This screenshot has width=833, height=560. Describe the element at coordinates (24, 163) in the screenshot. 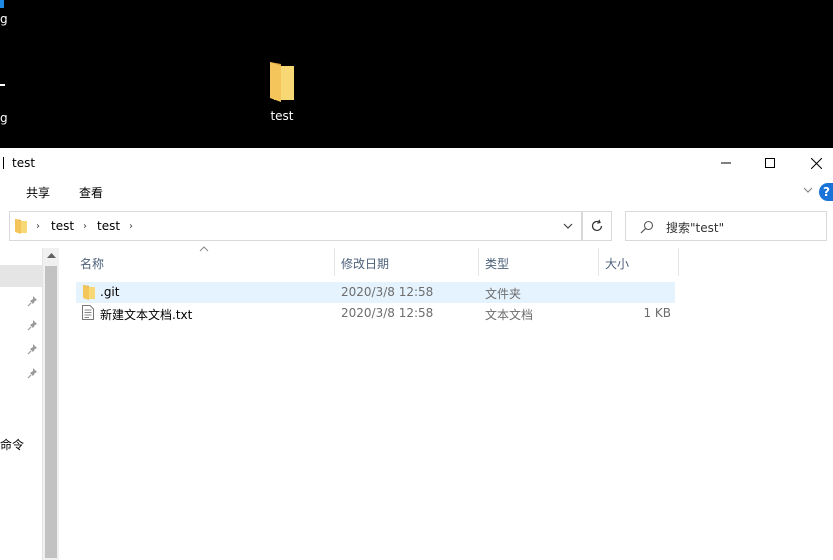

I see `window-title: test` at that location.